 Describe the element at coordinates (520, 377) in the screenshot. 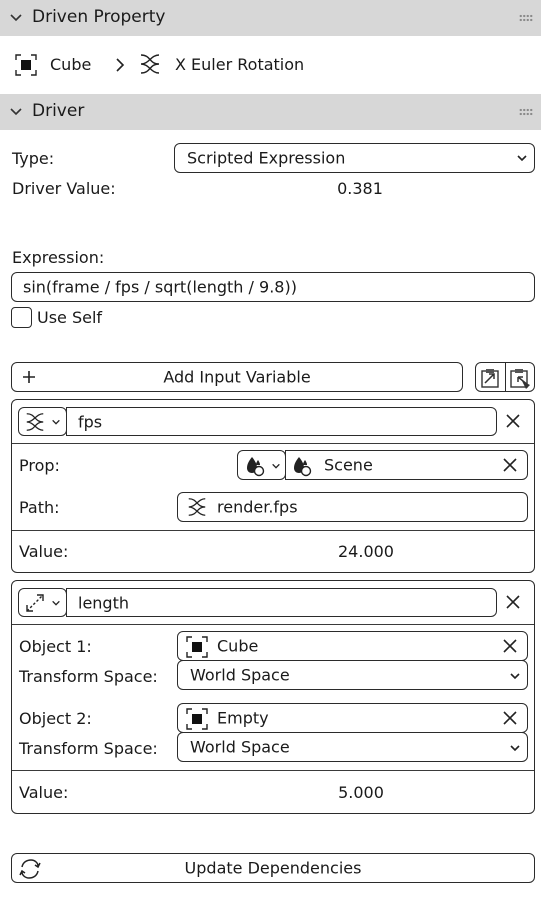

I see `paste-driver-icon` at that location.